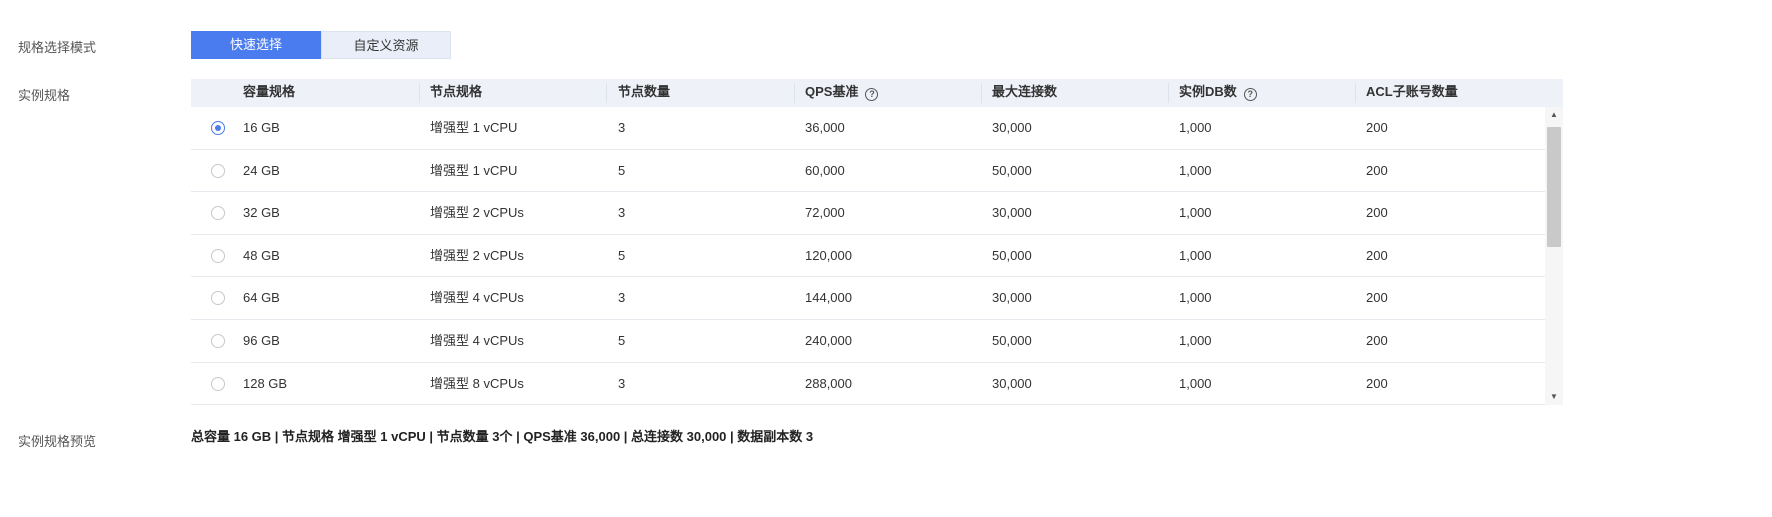  I want to click on instance-spec-label: 实例规格, so click(44, 95).